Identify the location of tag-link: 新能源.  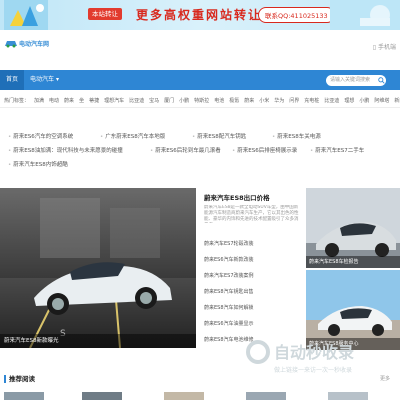
(397, 101).